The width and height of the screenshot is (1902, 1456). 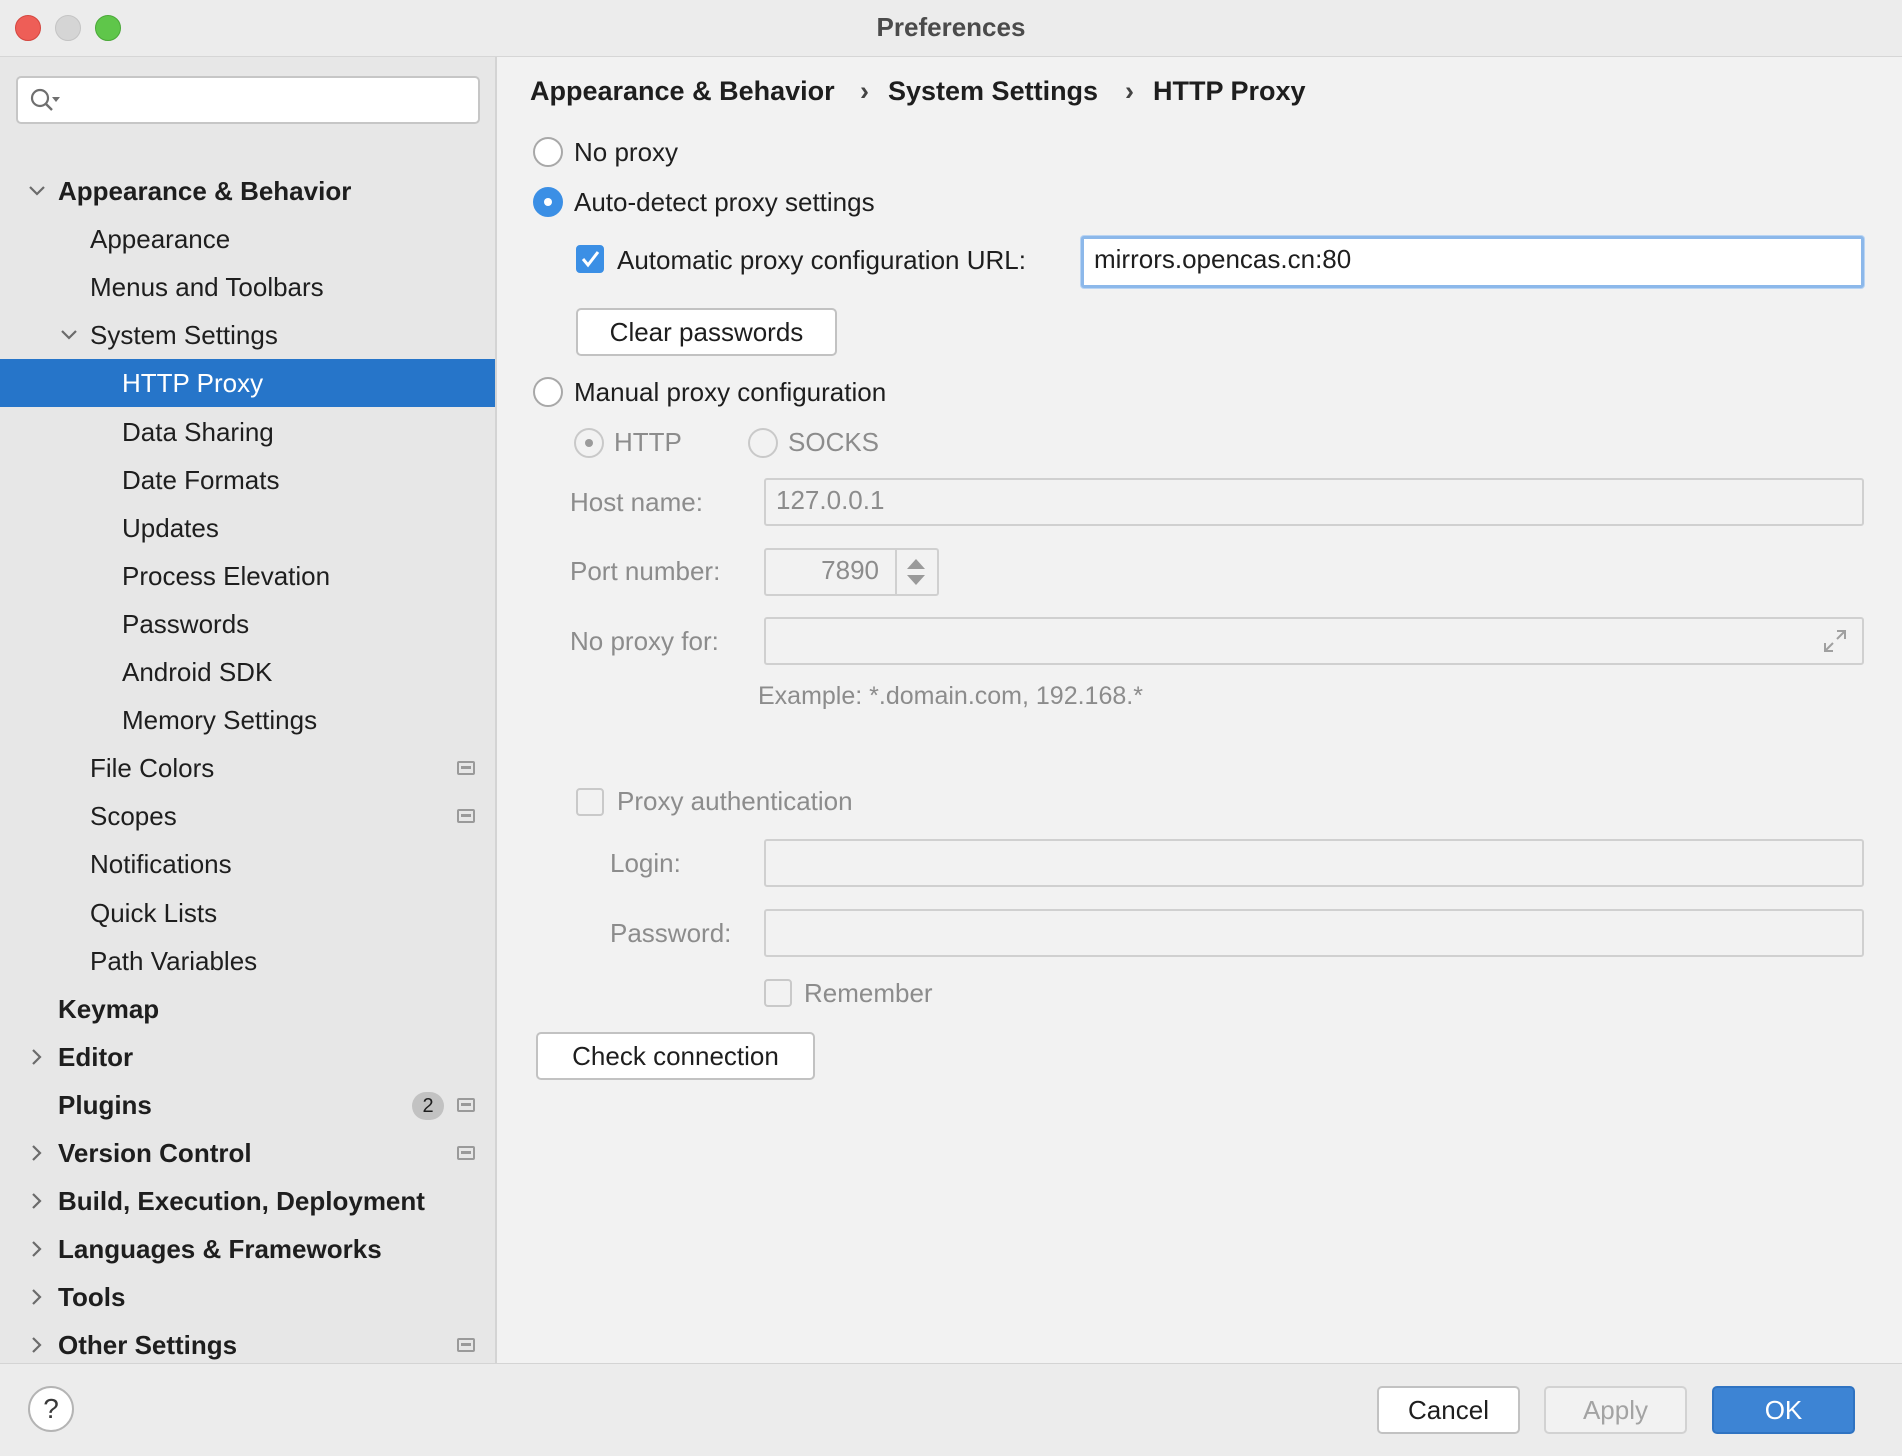 I want to click on sidebar-item-label: Menus and Toolbars, so click(x=207, y=287).